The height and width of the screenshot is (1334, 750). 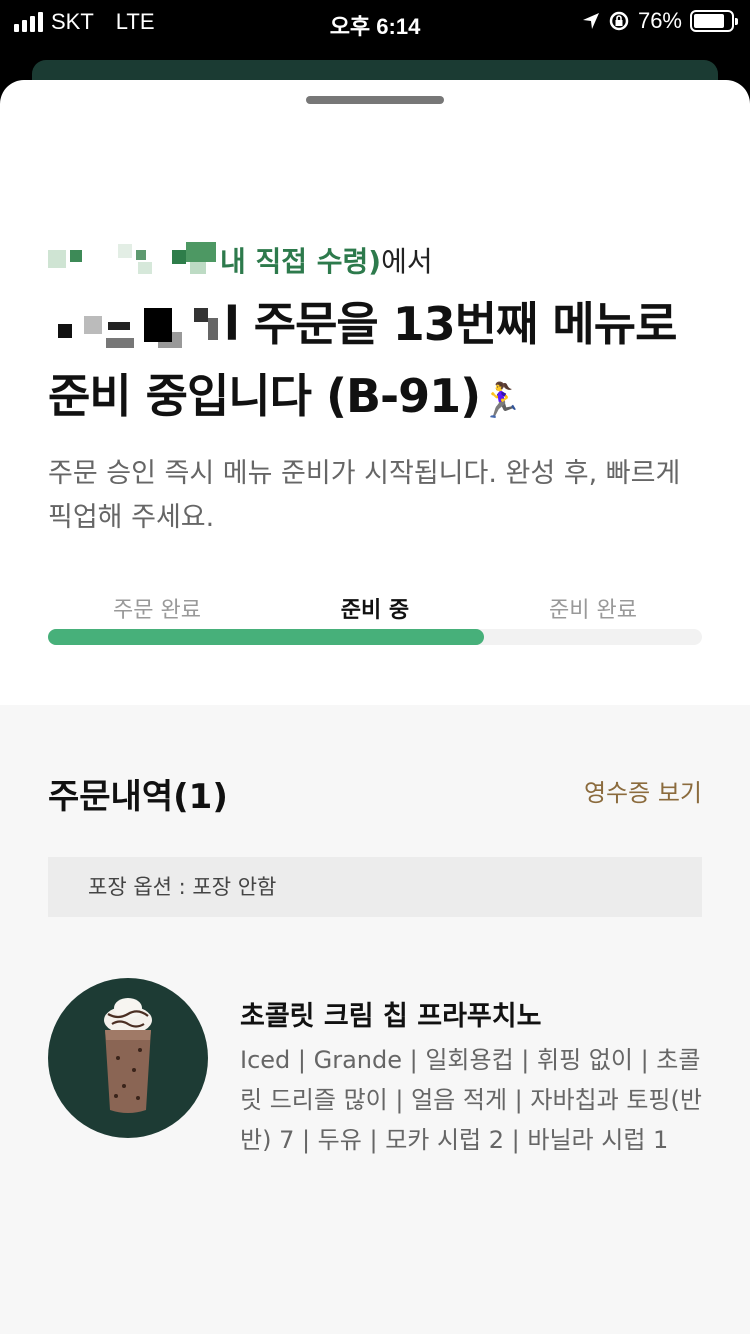 I want to click on item-name: 초콜릿 크림 칩 프라푸치노, so click(x=391, y=1016).